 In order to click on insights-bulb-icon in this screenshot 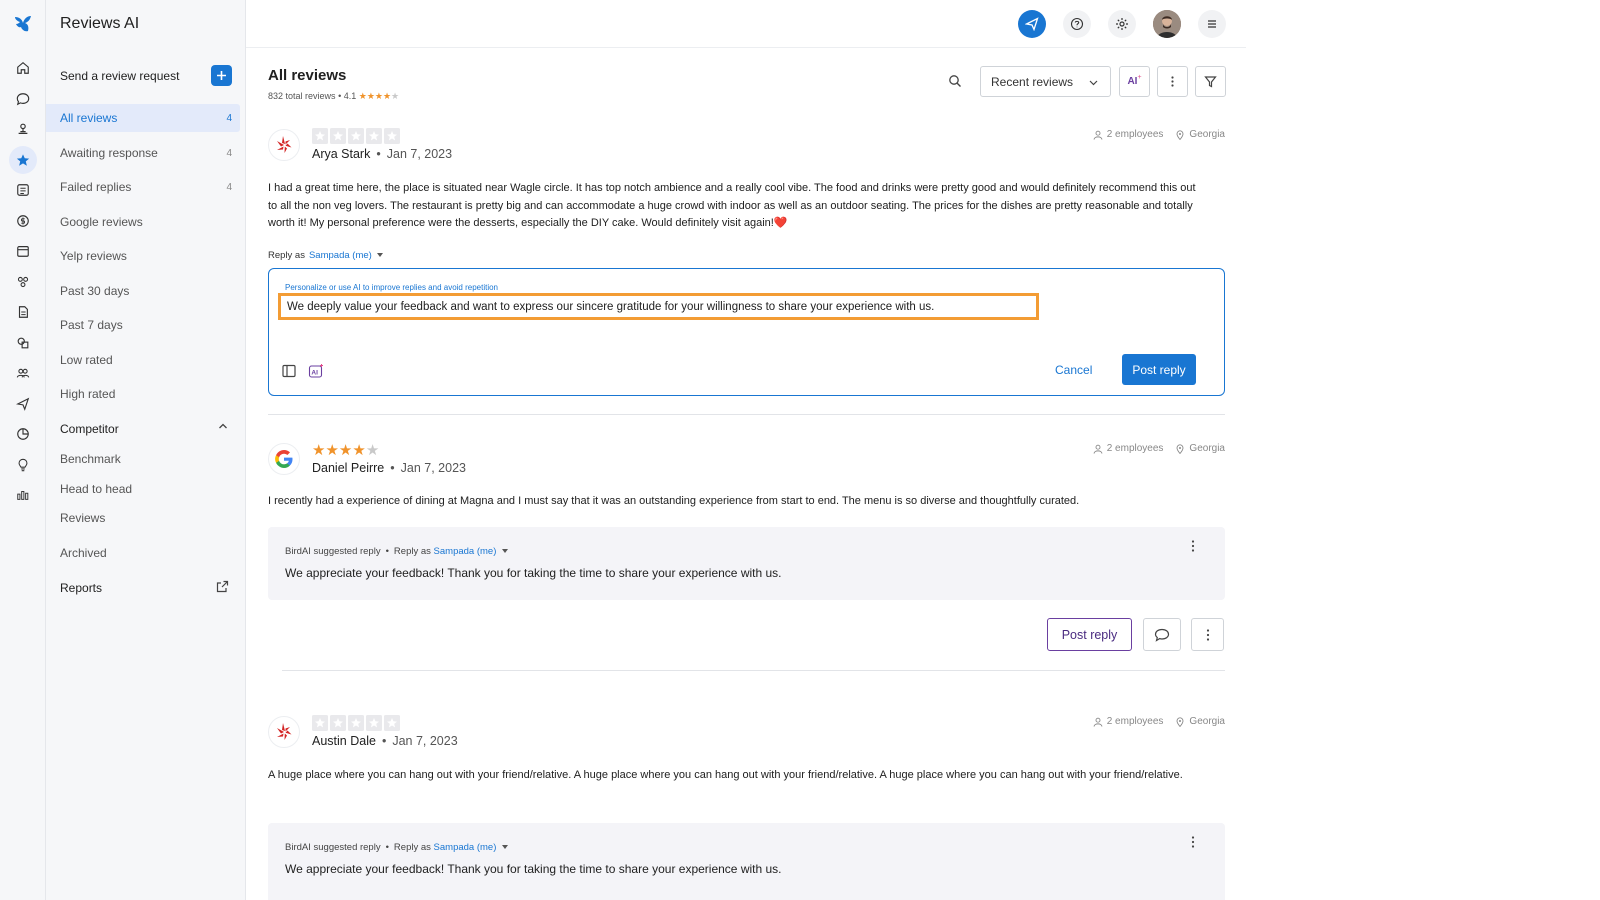, I will do `click(23, 465)`.